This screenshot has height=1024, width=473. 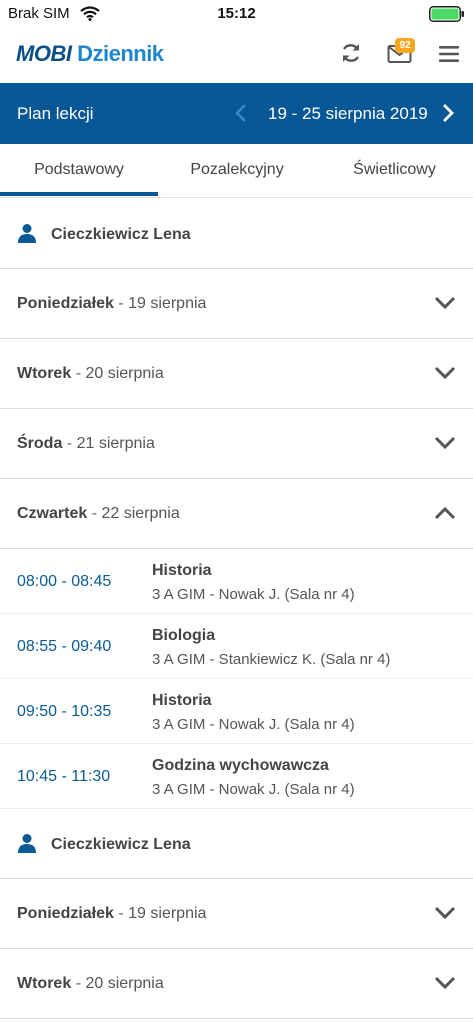 What do you see at coordinates (271, 659) in the screenshot?
I see `lesson-detail: 3 A GIM - Stankiewicz K. (Sala nr 4)` at bounding box center [271, 659].